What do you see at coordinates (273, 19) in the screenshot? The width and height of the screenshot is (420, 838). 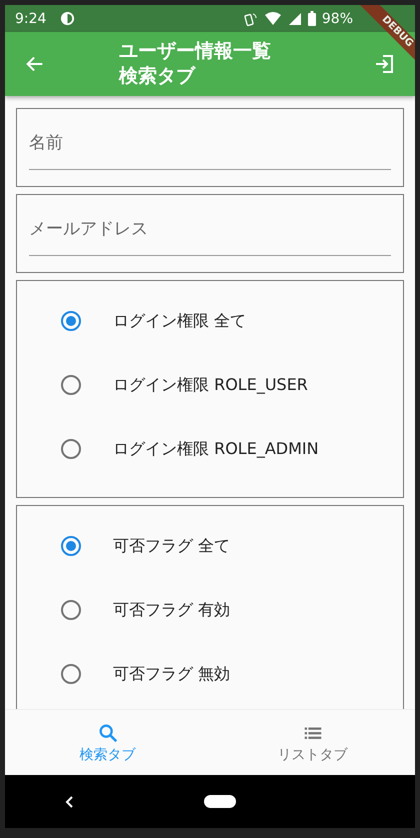 I see `wifi-icon` at bounding box center [273, 19].